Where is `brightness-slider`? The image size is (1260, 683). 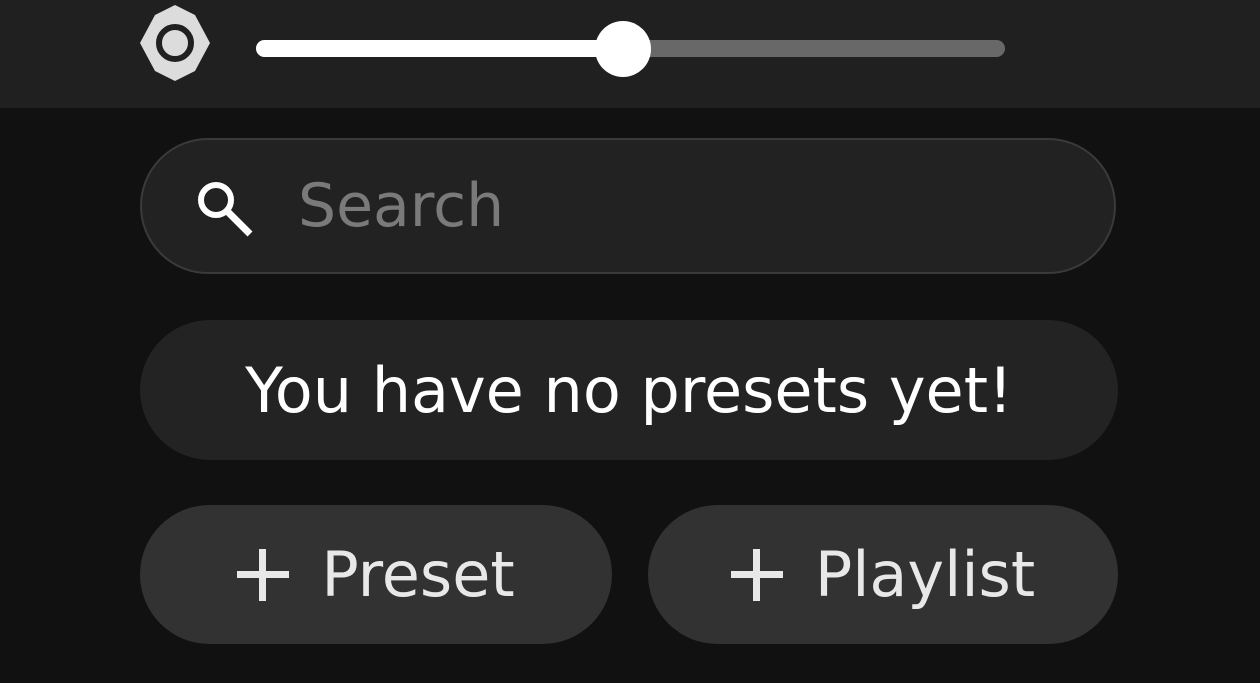 brightness-slider is located at coordinates (630, 48).